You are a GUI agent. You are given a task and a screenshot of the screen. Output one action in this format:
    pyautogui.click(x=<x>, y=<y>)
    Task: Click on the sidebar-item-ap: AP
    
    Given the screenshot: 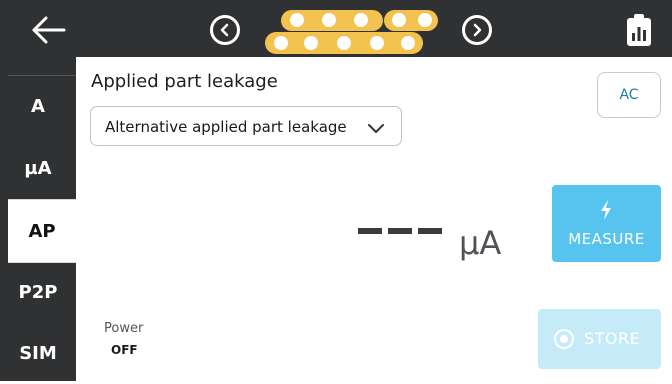 What is the action you would take?
    pyautogui.click(x=42, y=231)
    